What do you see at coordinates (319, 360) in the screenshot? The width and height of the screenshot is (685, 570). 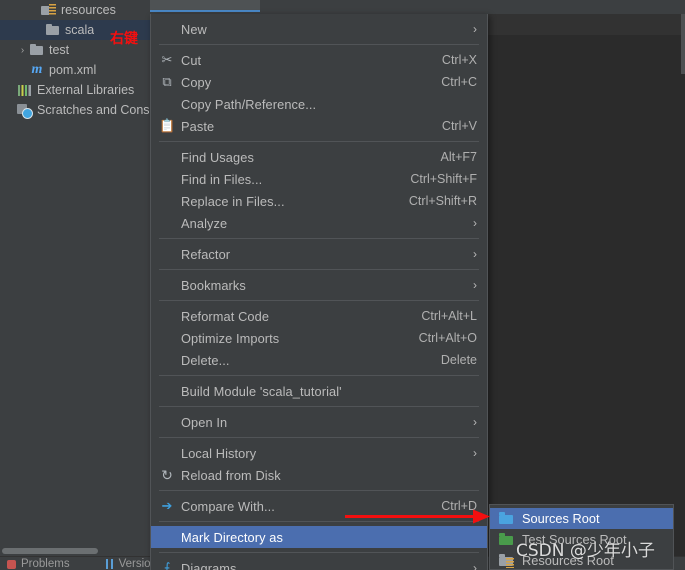 I see `menu-item-delete: Delete... Delete` at bounding box center [319, 360].